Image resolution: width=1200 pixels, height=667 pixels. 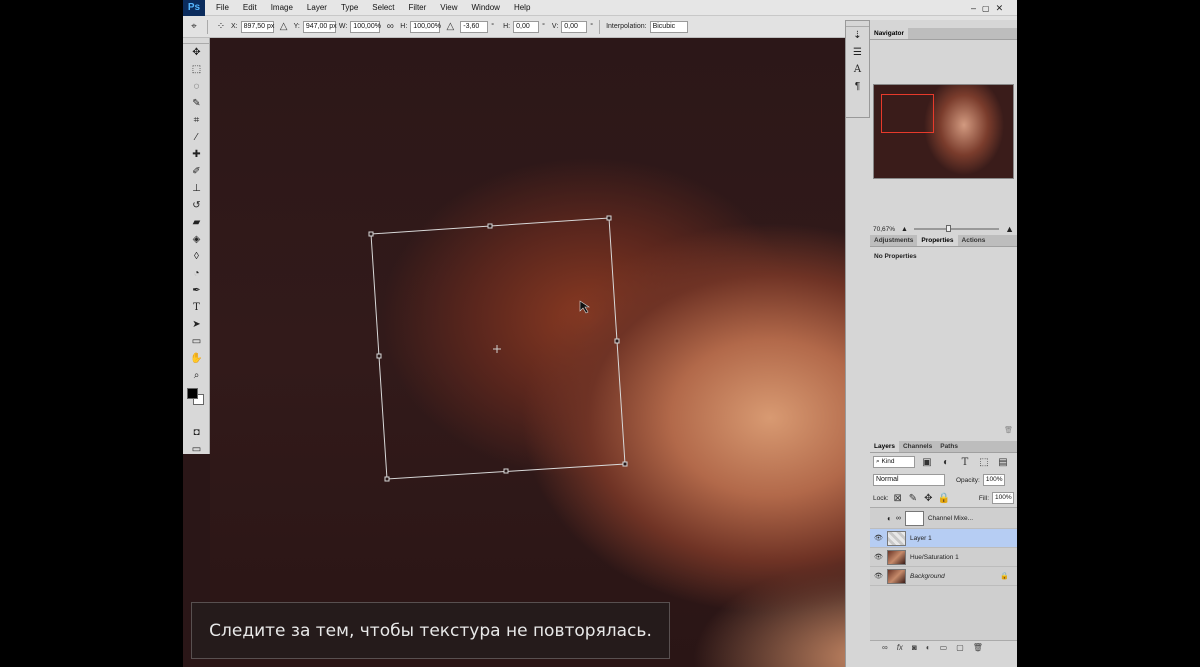 What do you see at coordinates (196, 52) in the screenshot?
I see `move-icon: ✥` at bounding box center [196, 52].